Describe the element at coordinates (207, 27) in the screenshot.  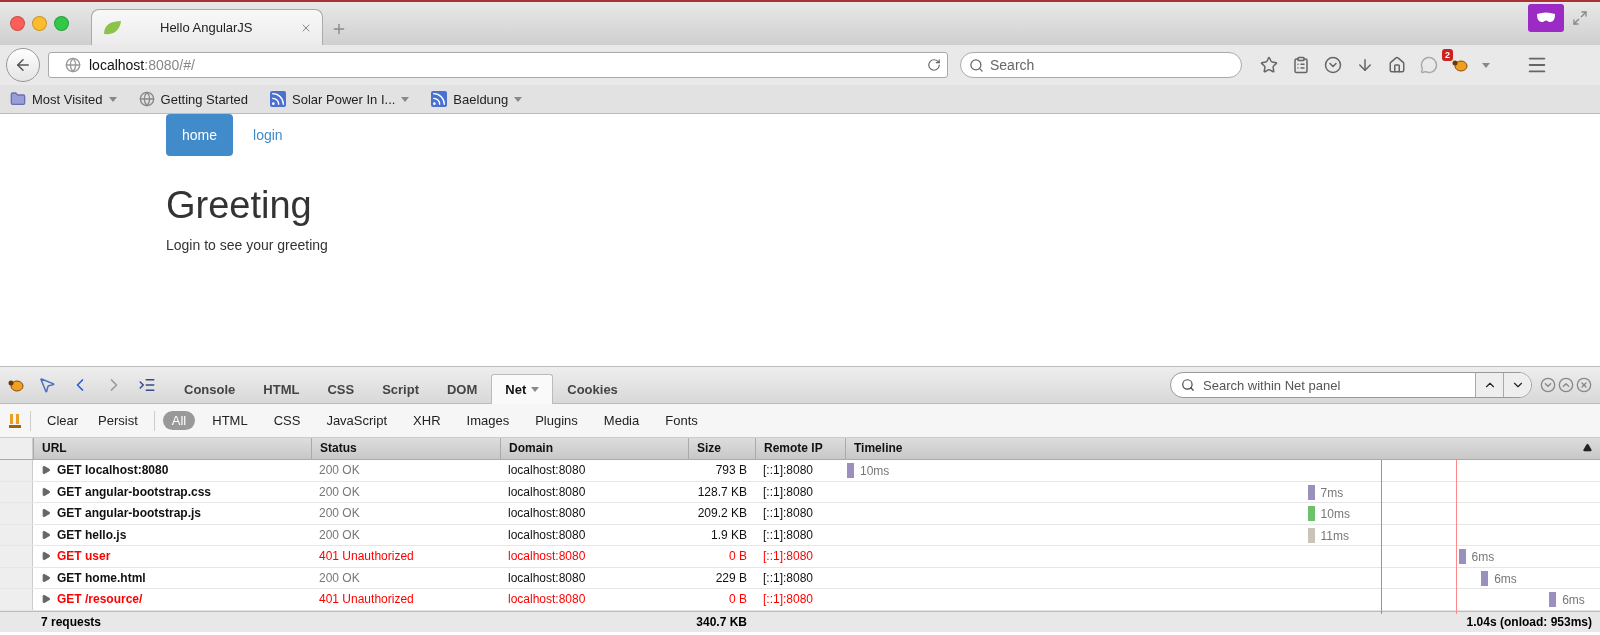
I see `browser-tab: Hello AngularJS` at that location.